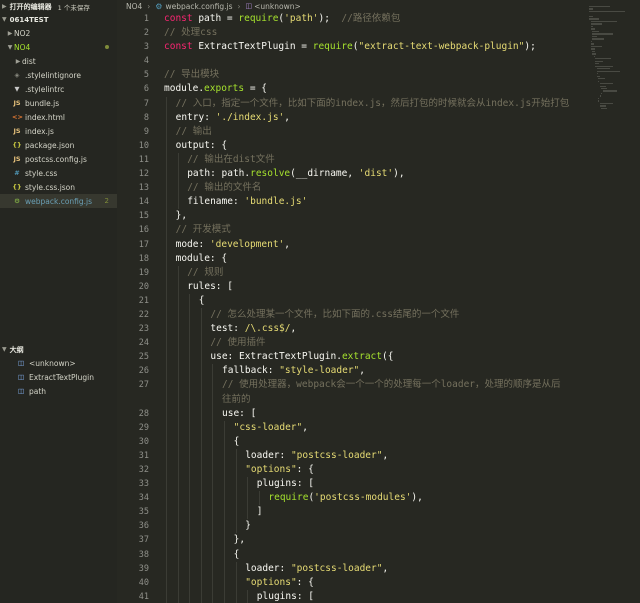  I want to click on code-line: 36}, so click(378, 526).